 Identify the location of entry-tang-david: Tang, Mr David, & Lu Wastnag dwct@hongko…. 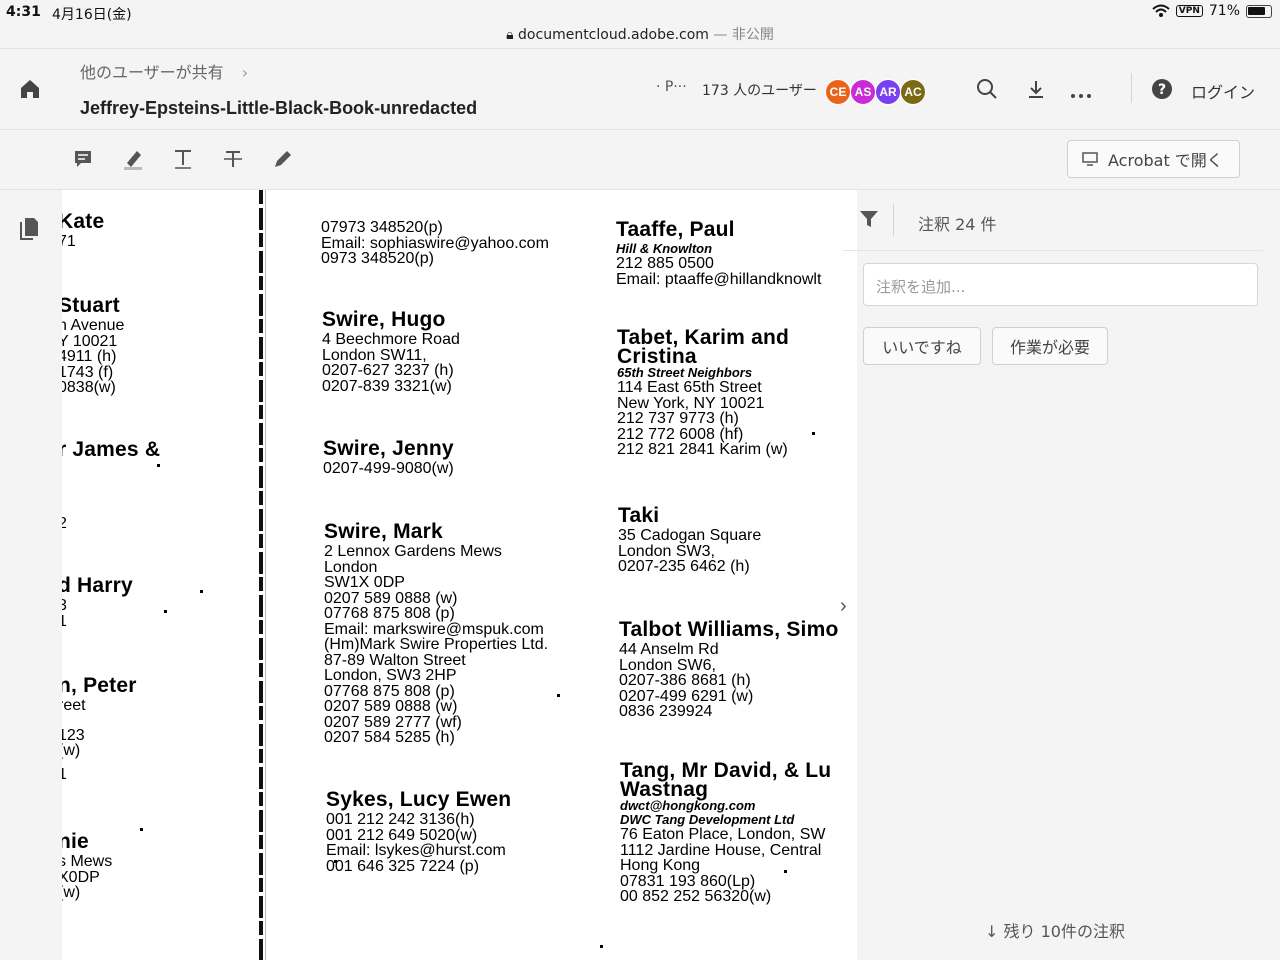
(726, 832).